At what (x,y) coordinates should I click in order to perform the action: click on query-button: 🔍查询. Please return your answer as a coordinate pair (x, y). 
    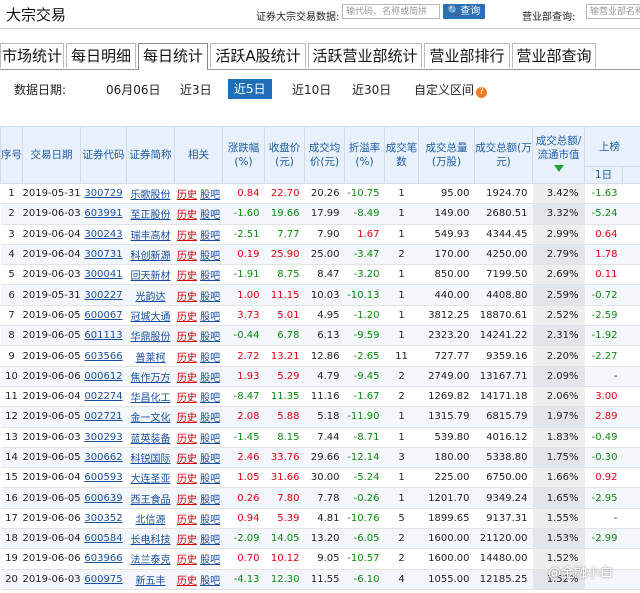
    Looking at the image, I should click on (464, 11).